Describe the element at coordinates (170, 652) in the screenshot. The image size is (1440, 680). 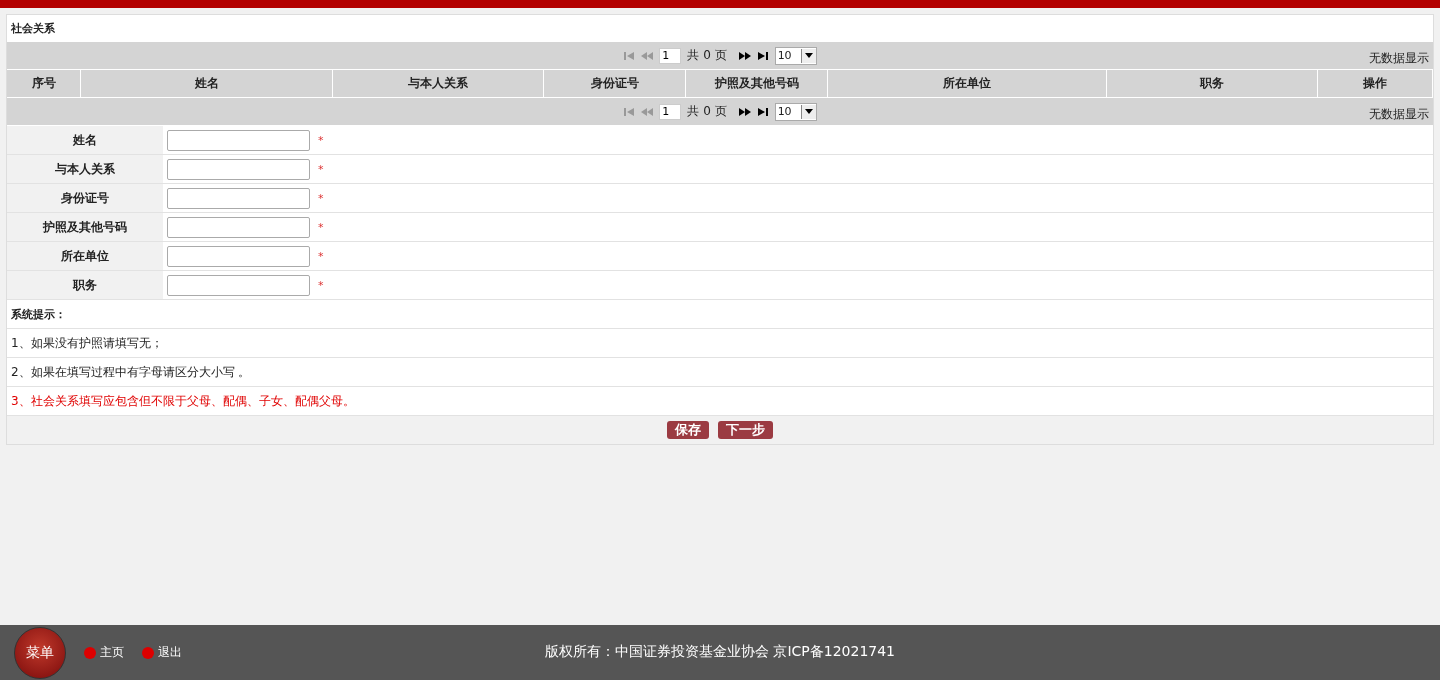
I see `footer-link: 退出` at that location.